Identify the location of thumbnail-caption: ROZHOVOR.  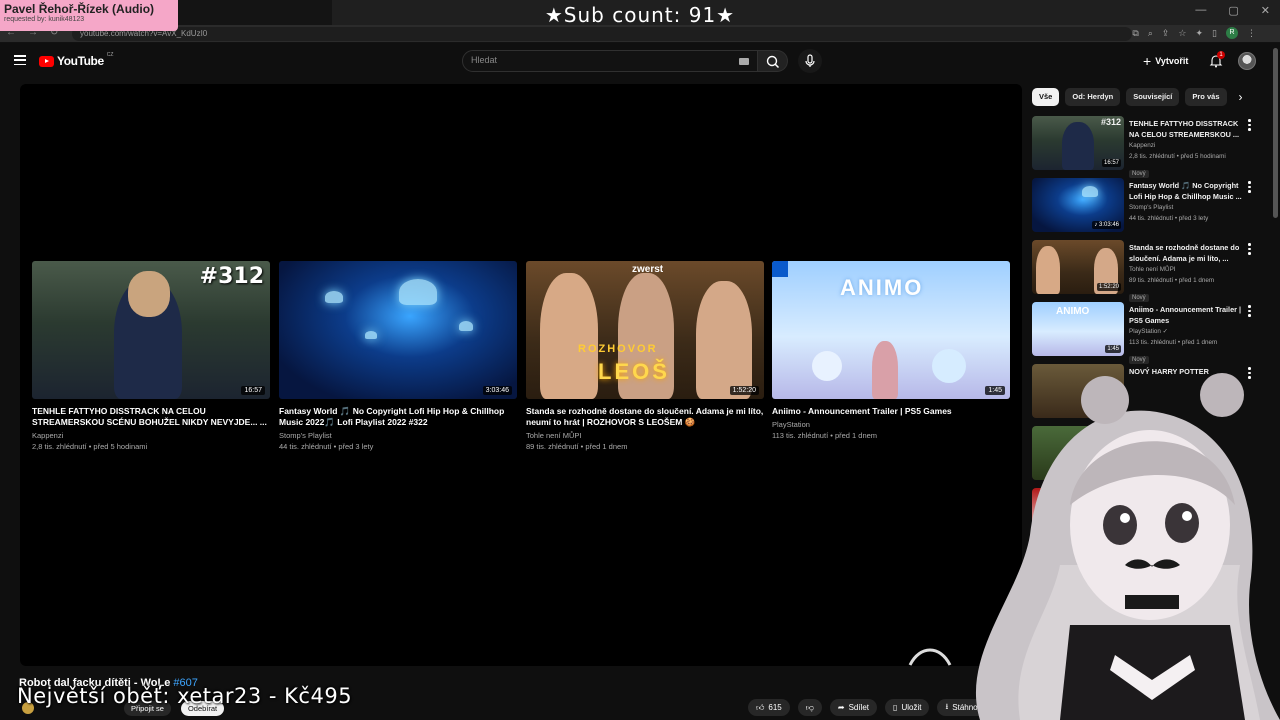
(618, 349).